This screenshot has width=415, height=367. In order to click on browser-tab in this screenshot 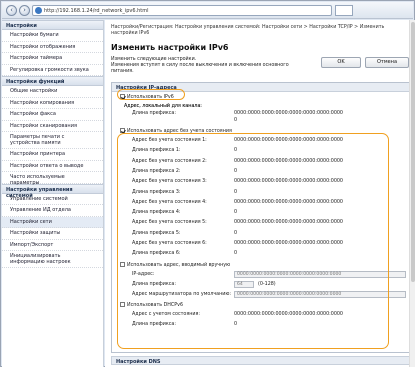, I will do `click(344, 10)`.